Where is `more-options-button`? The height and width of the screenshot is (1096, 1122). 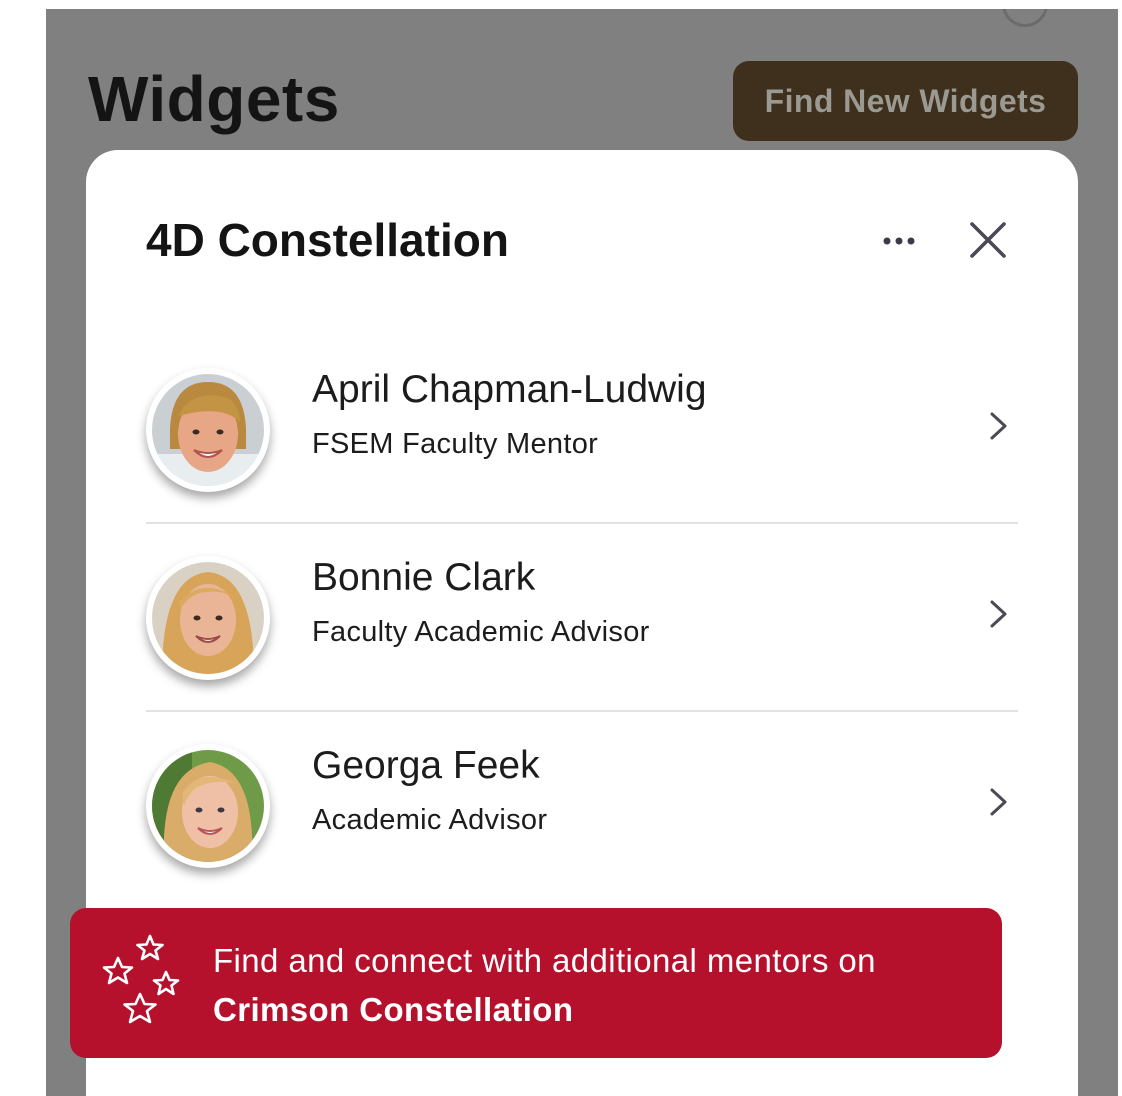 more-options-button is located at coordinates (899, 241).